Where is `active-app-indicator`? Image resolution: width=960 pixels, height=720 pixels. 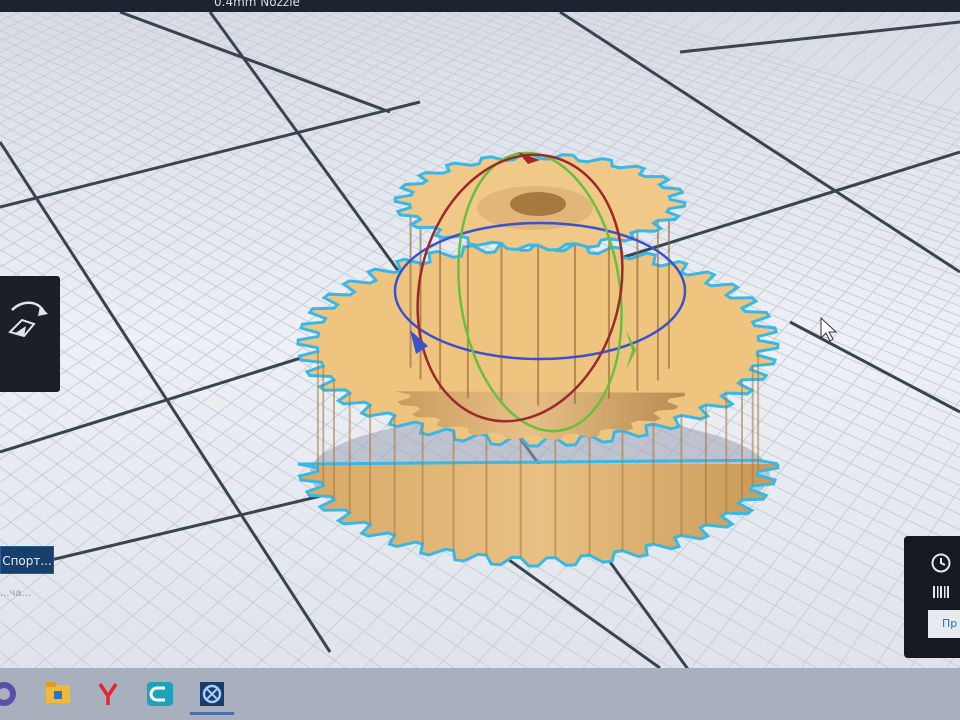
active-app-indicator is located at coordinates (212, 713).